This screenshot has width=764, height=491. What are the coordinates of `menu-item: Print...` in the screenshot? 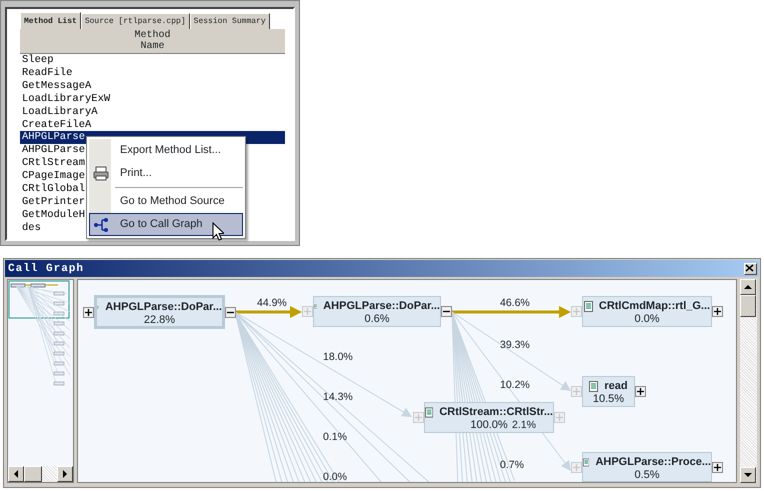 It's located at (166, 173).